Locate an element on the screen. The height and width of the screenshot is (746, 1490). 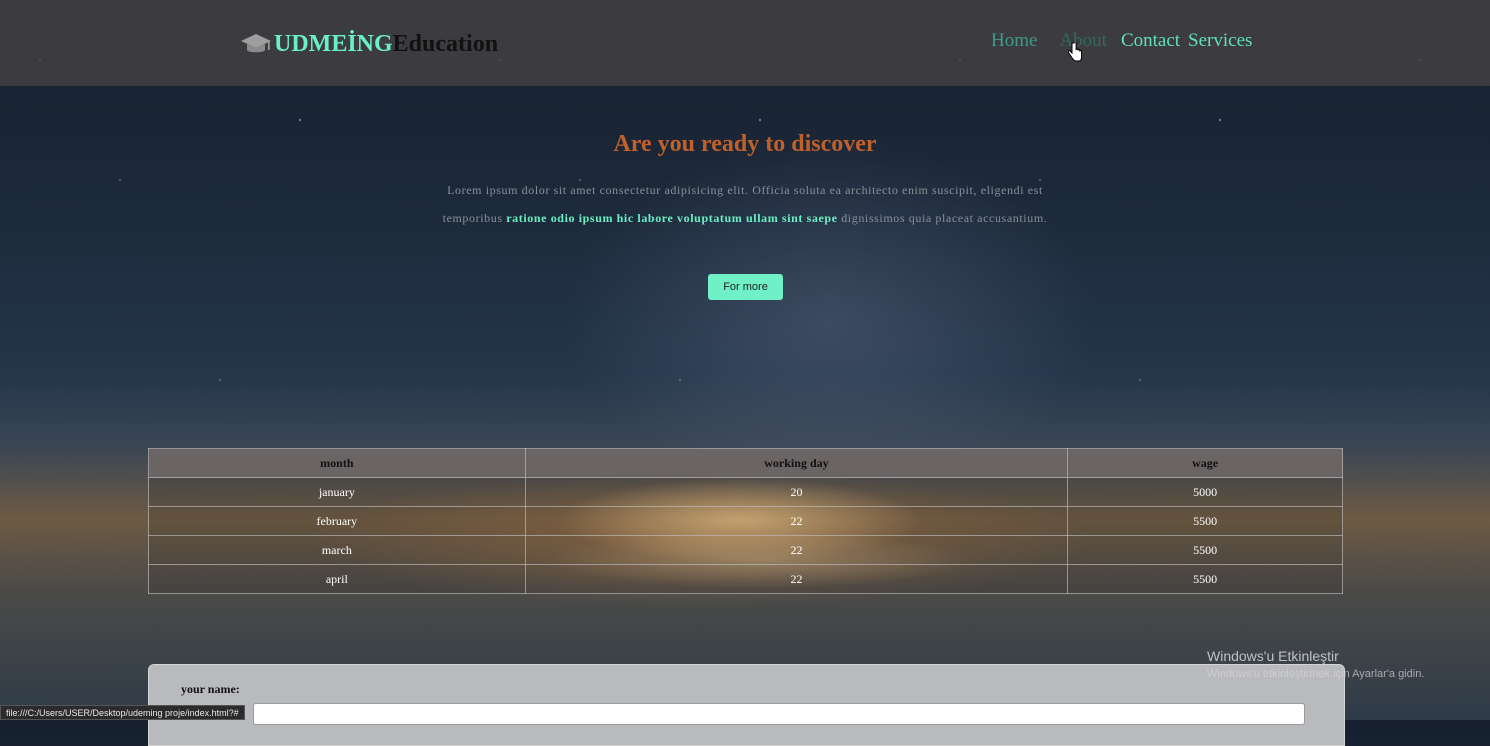
table-row: march 22 5500 is located at coordinates (745, 550).